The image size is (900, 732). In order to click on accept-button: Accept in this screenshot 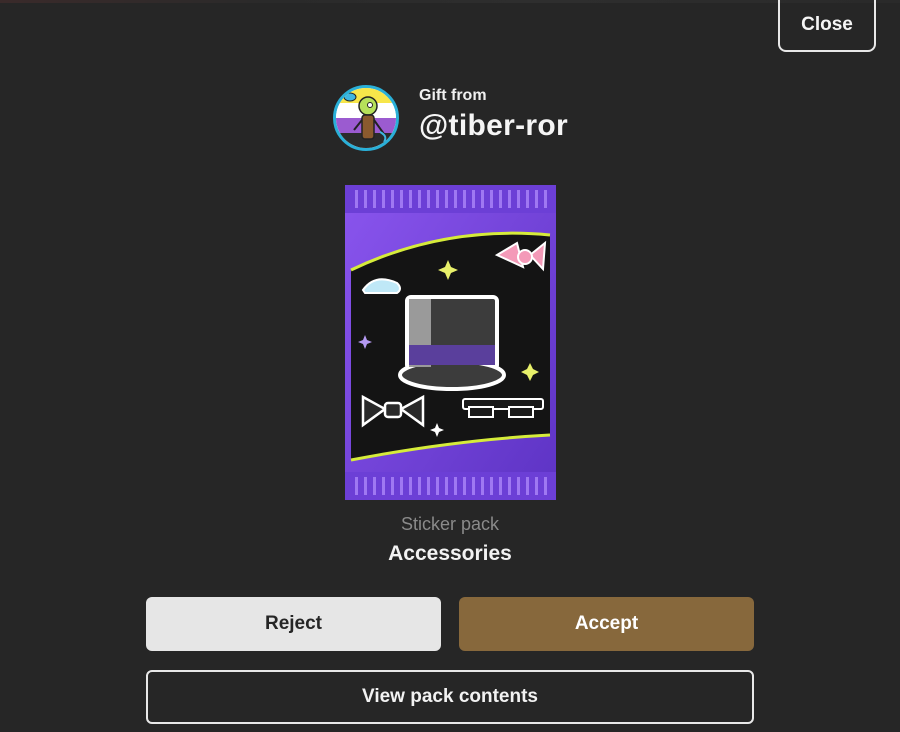, I will do `click(606, 624)`.